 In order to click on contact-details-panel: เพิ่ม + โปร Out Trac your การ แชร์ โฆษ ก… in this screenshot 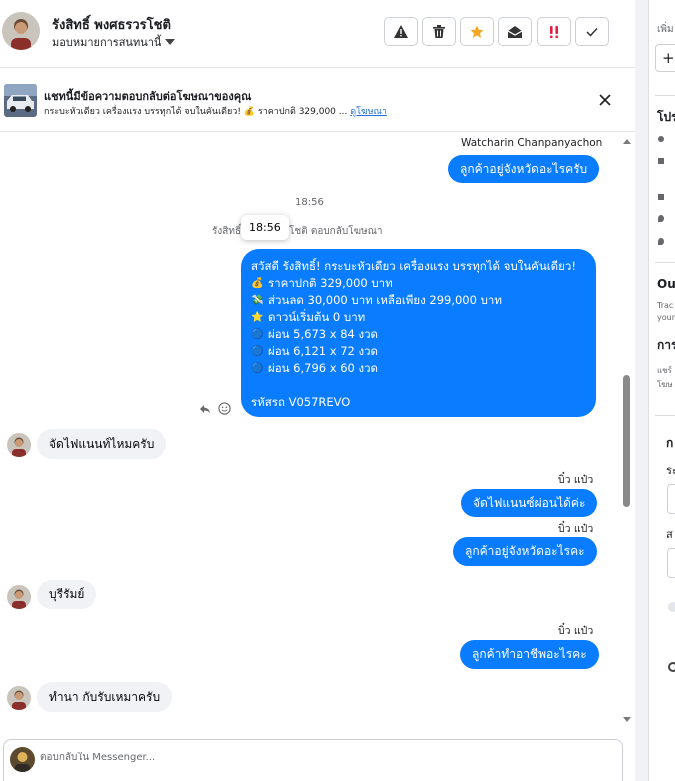, I will do `click(661, 390)`.